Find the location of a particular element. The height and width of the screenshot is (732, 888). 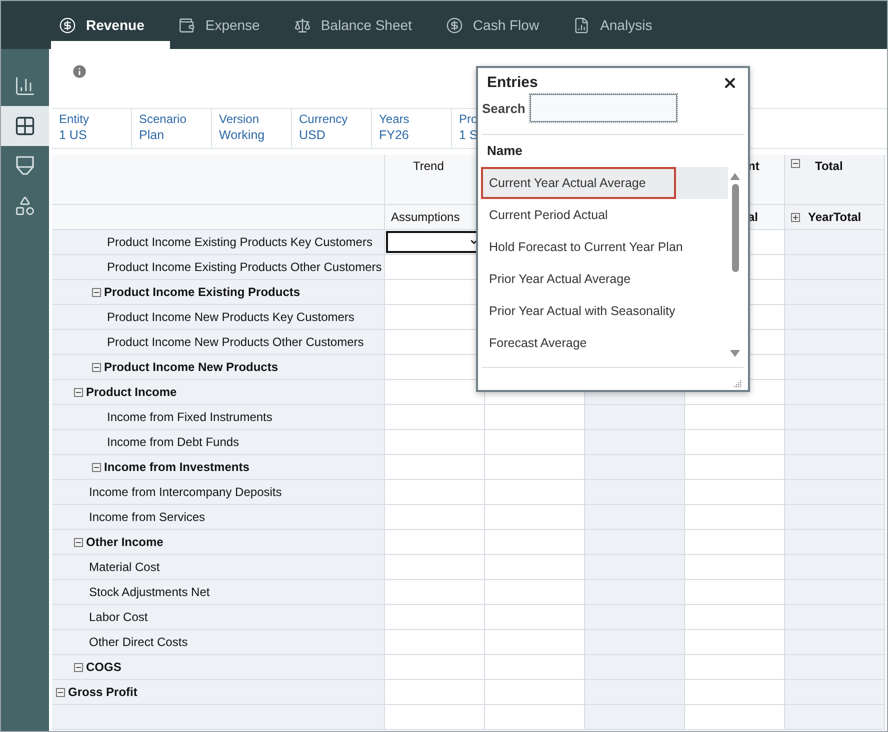

pov-value: FY26 is located at coordinates (415, 135).